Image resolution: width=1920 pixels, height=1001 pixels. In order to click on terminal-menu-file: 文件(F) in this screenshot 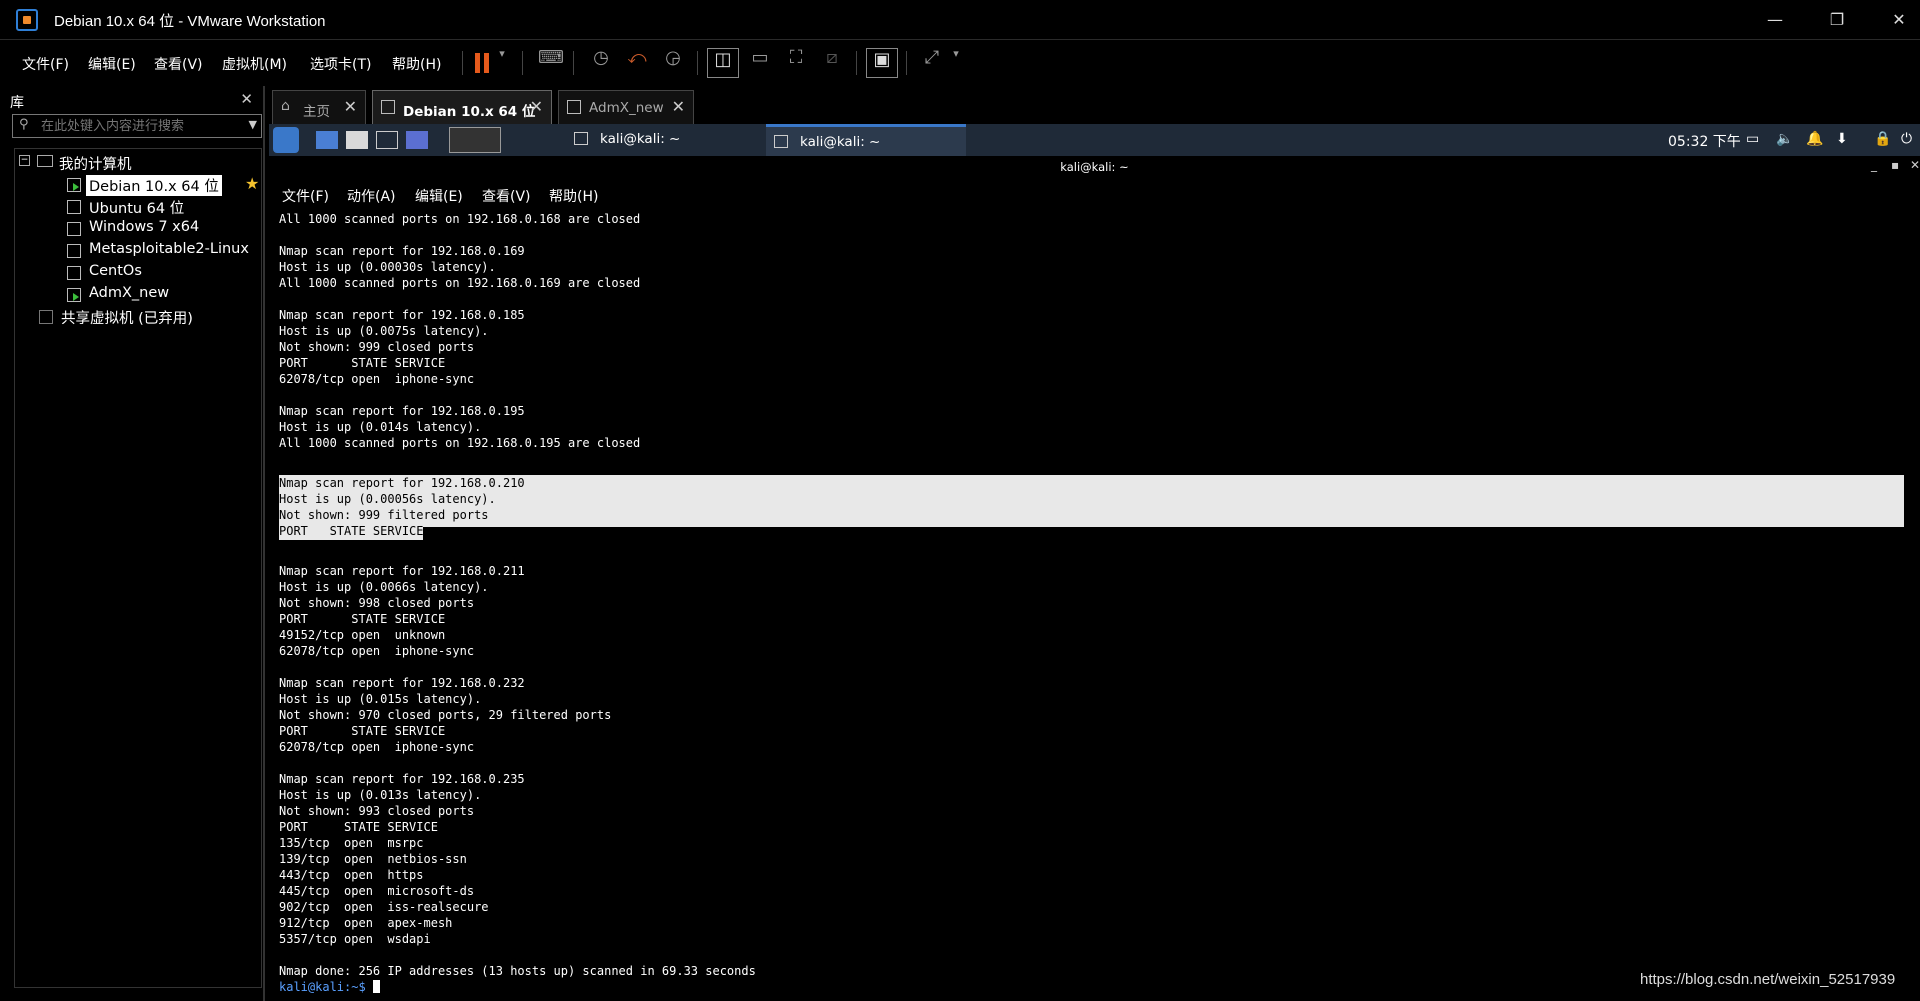, I will do `click(305, 196)`.